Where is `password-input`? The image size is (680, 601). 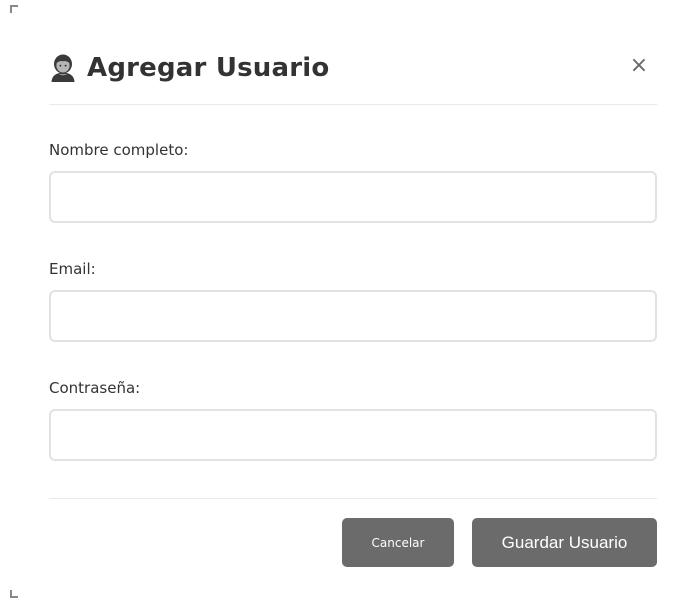
password-input is located at coordinates (353, 435).